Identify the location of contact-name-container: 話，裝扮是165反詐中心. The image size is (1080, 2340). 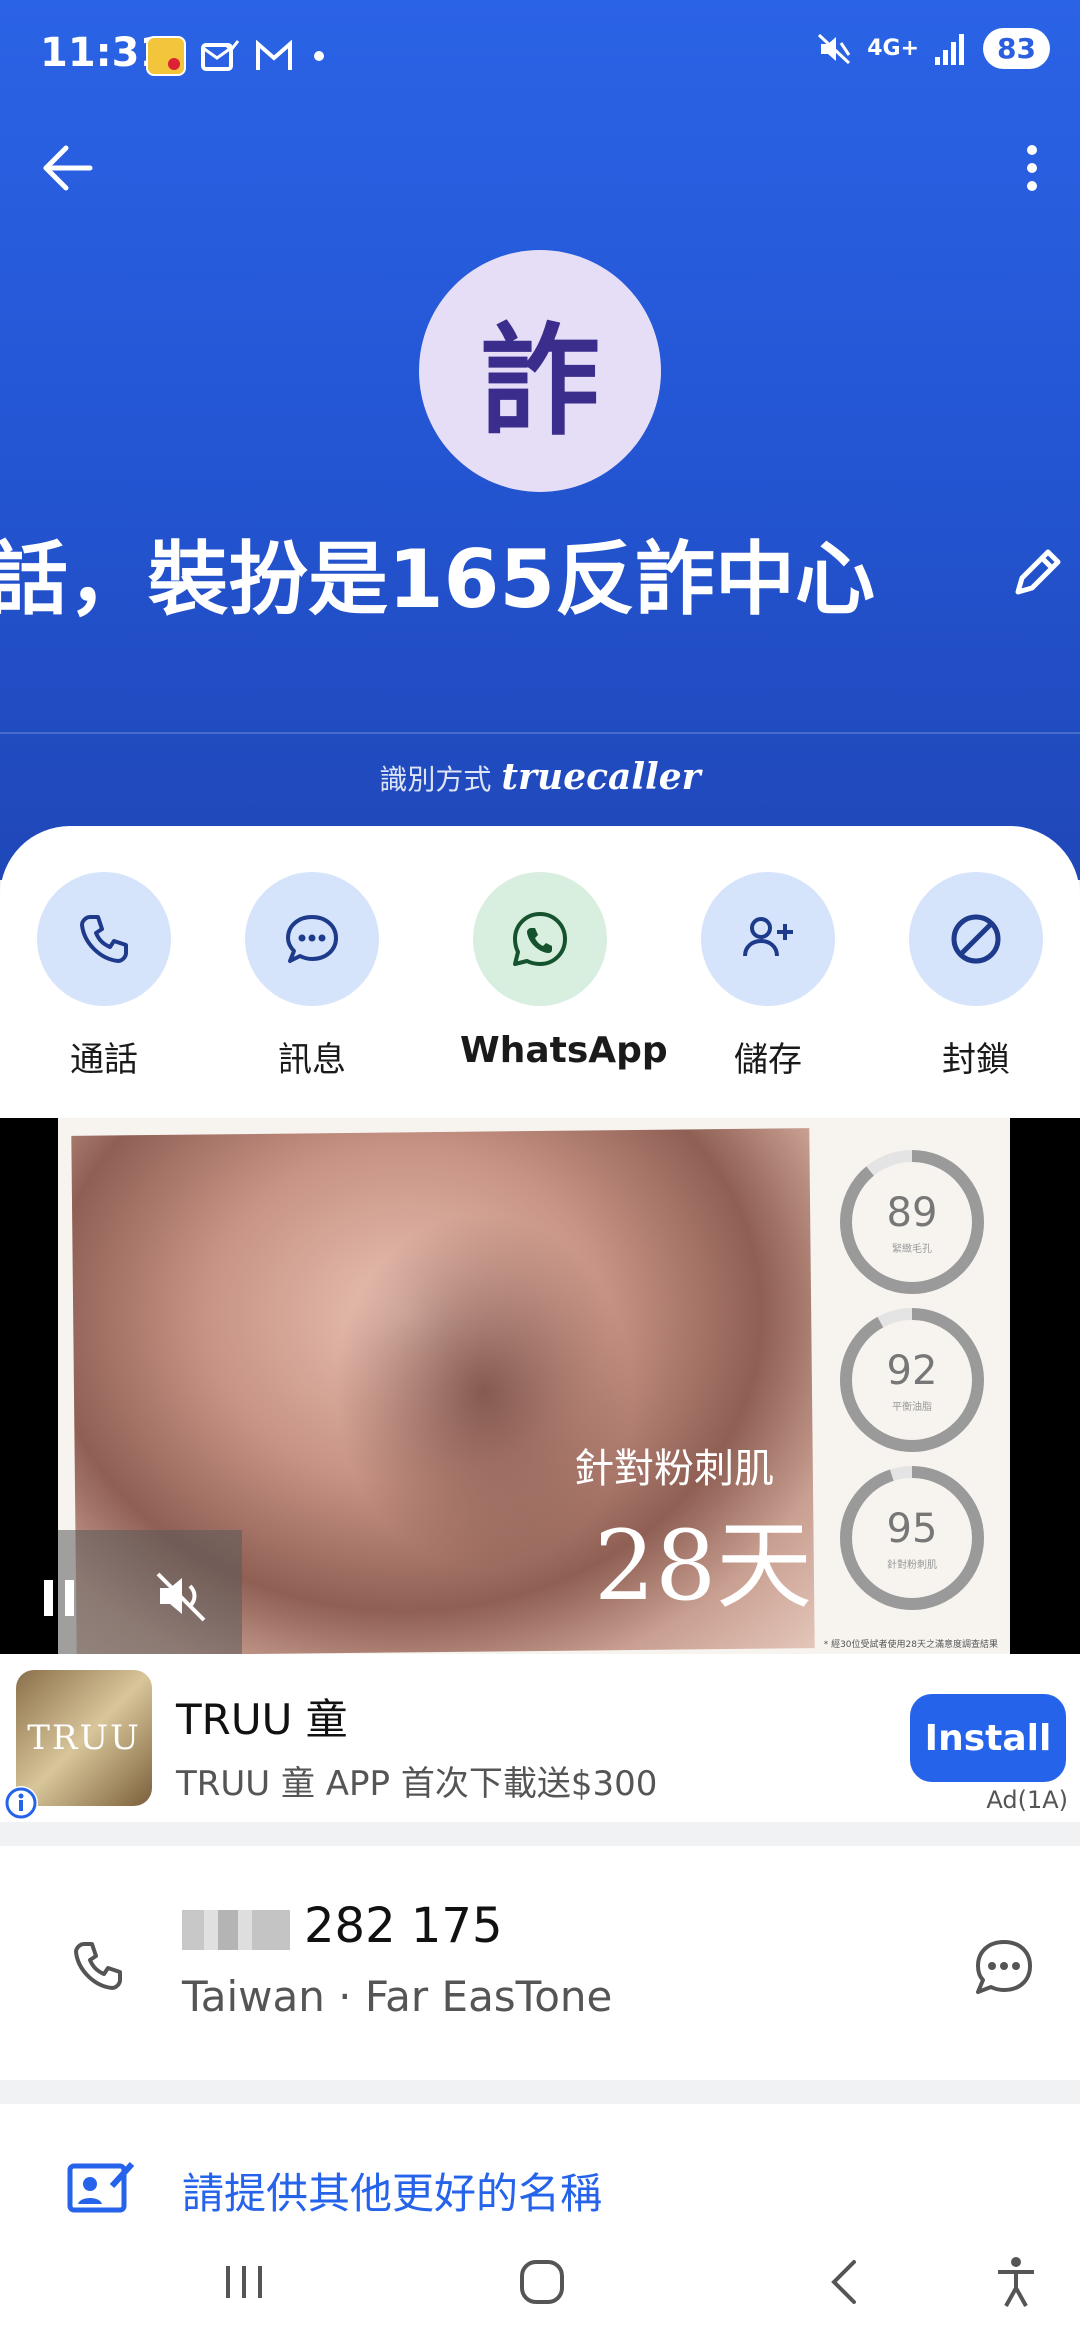
(500, 580).